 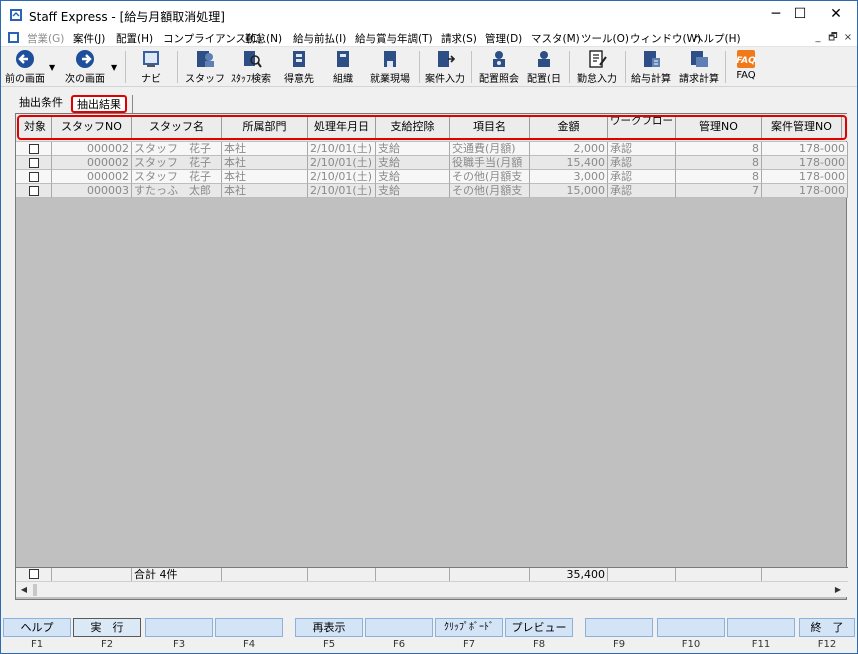 I want to click on mdi-child-icon, so click(x=13, y=37).